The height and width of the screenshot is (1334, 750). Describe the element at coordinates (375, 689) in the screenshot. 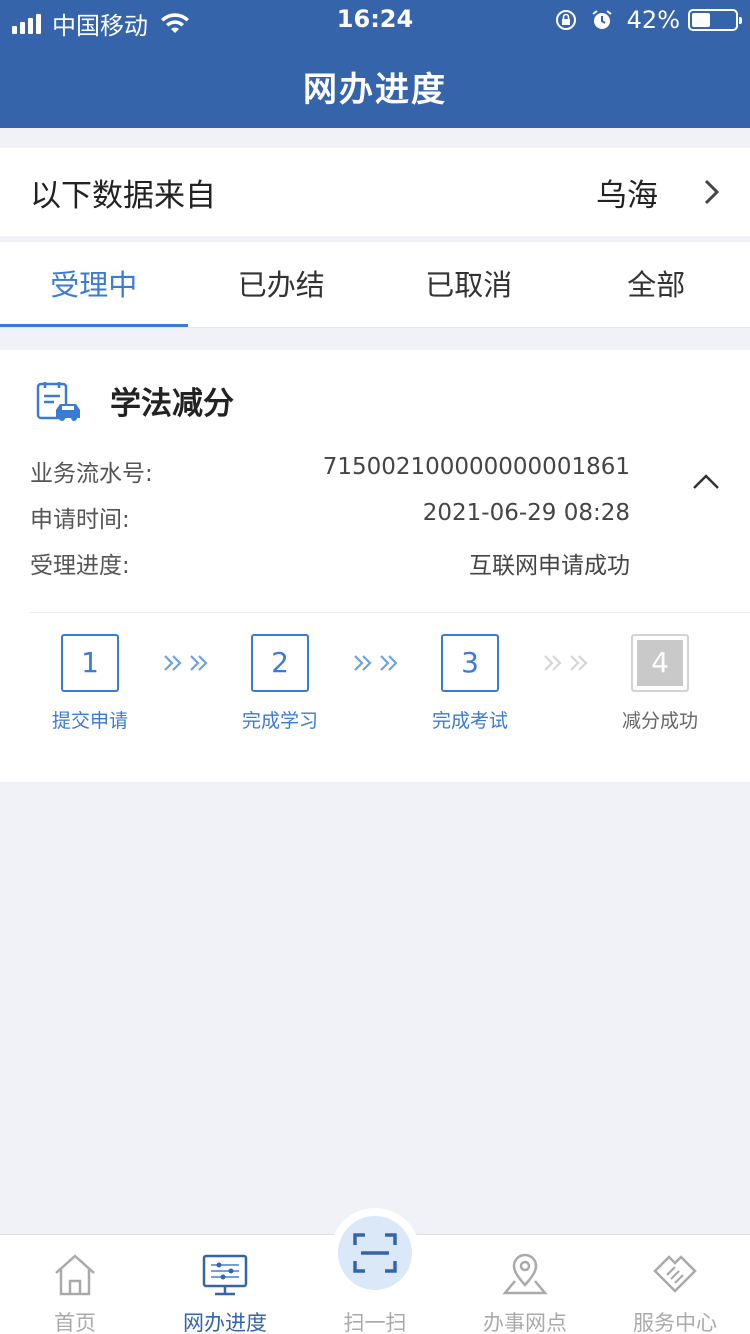

I see `progress-steps: 1 提交申请 2 完成学习 3 完成考试 4 减分成功` at that location.